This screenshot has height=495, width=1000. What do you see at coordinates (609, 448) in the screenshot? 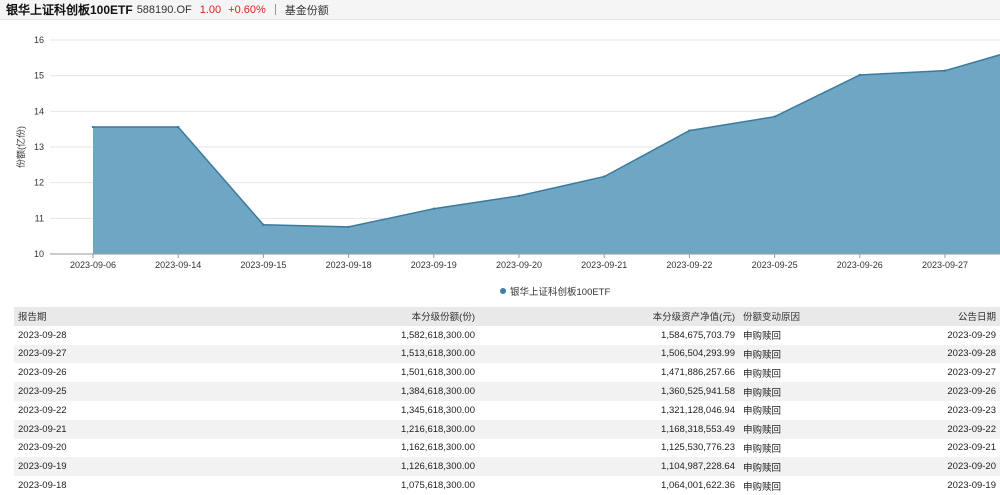
I see `cell-net-assets: 1,125,530,776.23` at bounding box center [609, 448].